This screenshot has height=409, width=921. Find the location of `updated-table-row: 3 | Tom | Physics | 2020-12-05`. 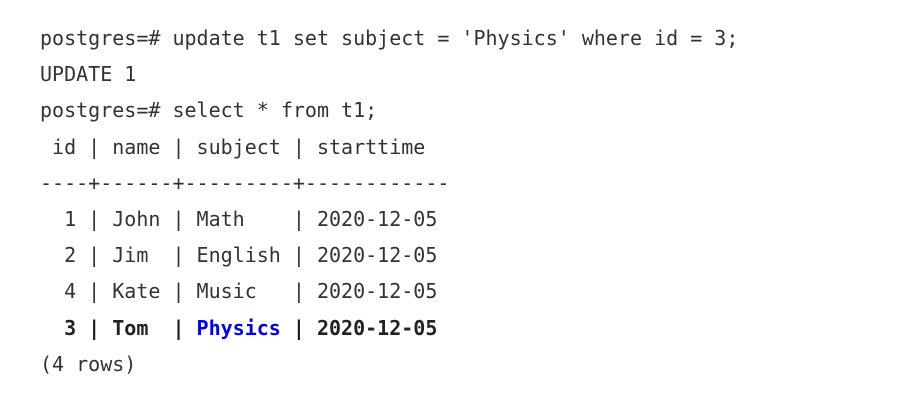

updated-table-row: 3 | Tom | Physics | 2020-12-05 is located at coordinates (389, 328).